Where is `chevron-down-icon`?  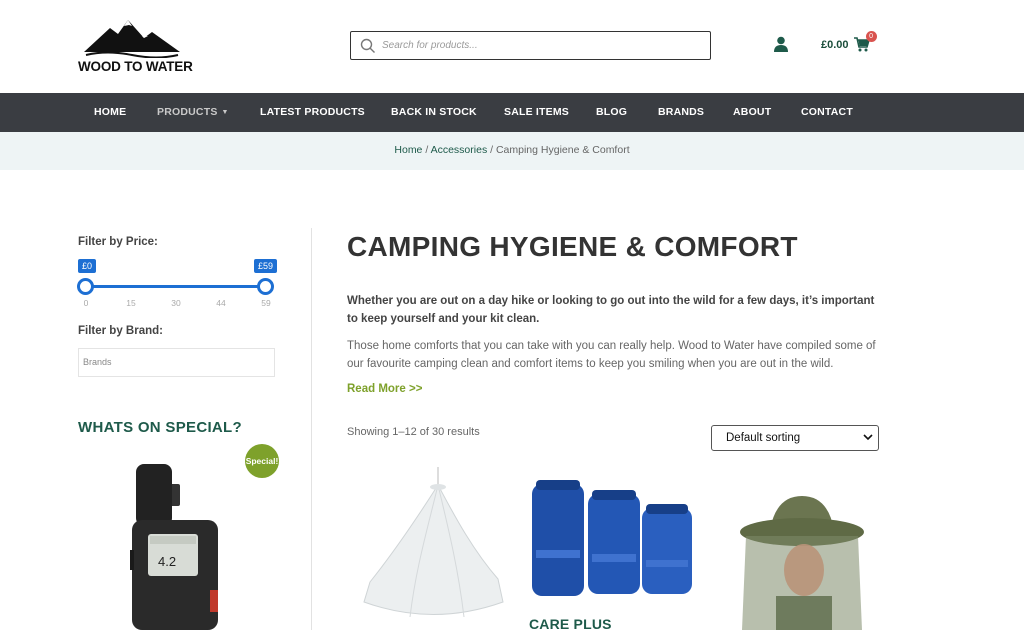
chevron-down-icon is located at coordinates (868, 437).